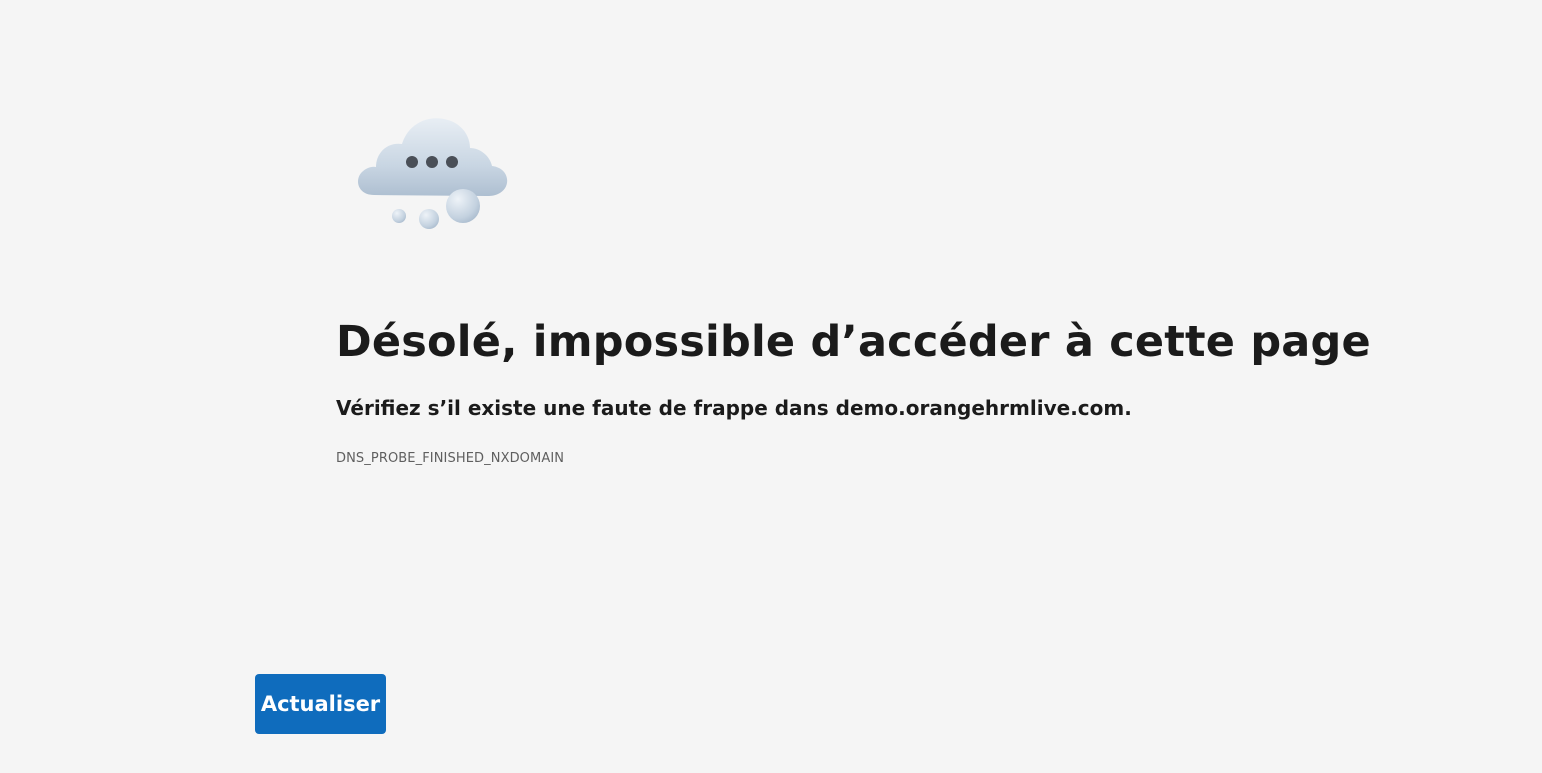 The image size is (1542, 773). What do you see at coordinates (320, 704) in the screenshot?
I see `refresh-button: Actualiser` at bounding box center [320, 704].